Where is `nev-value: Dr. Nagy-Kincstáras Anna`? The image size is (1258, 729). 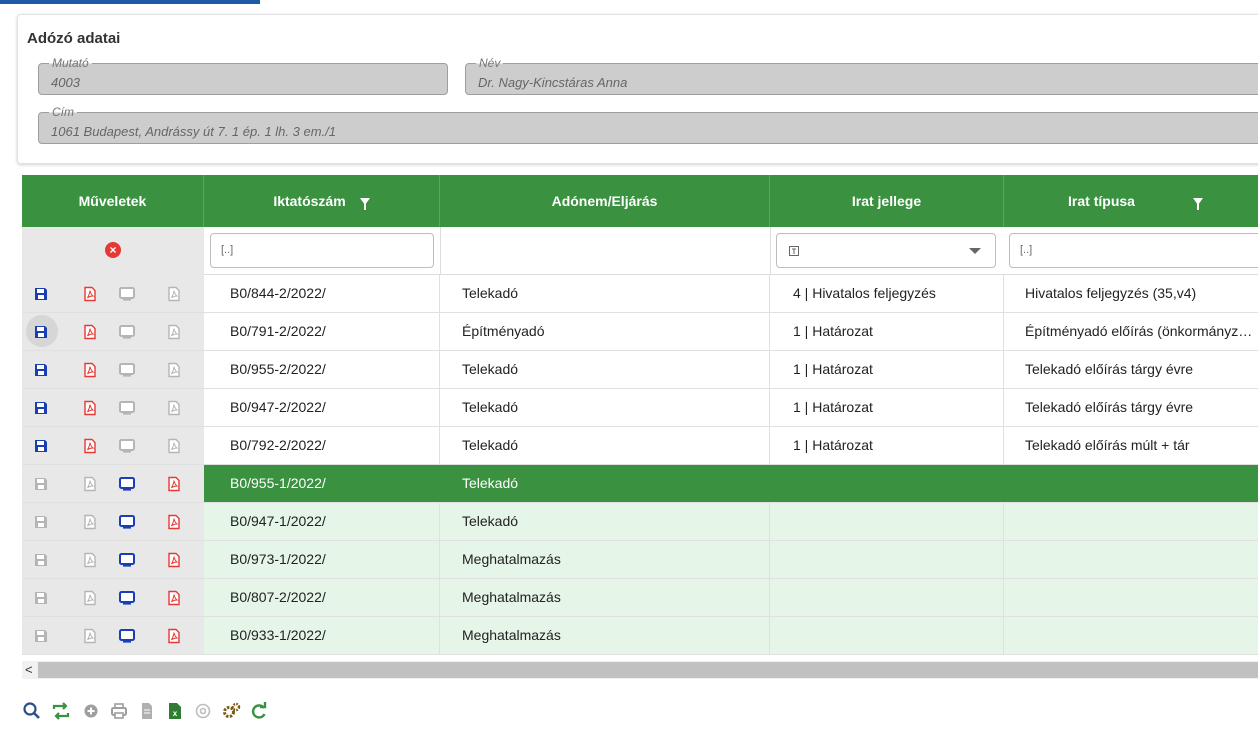
nev-value: Dr. Nagy-Kincstáras Anna is located at coordinates (553, 82).